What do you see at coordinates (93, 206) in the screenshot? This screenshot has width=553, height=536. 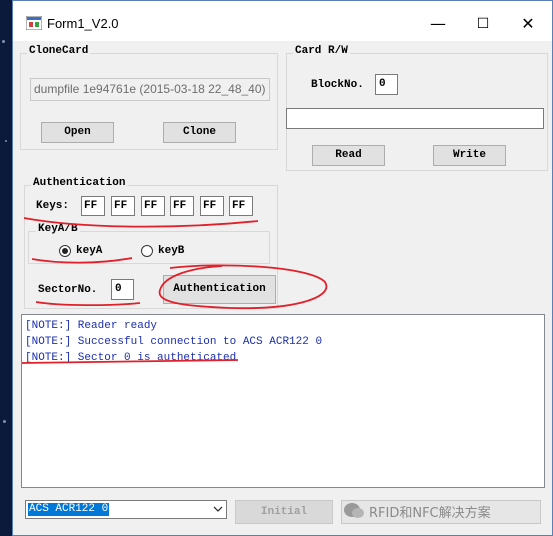 I see `key-byte-1-input: FF` at bounding box center [93, 206].